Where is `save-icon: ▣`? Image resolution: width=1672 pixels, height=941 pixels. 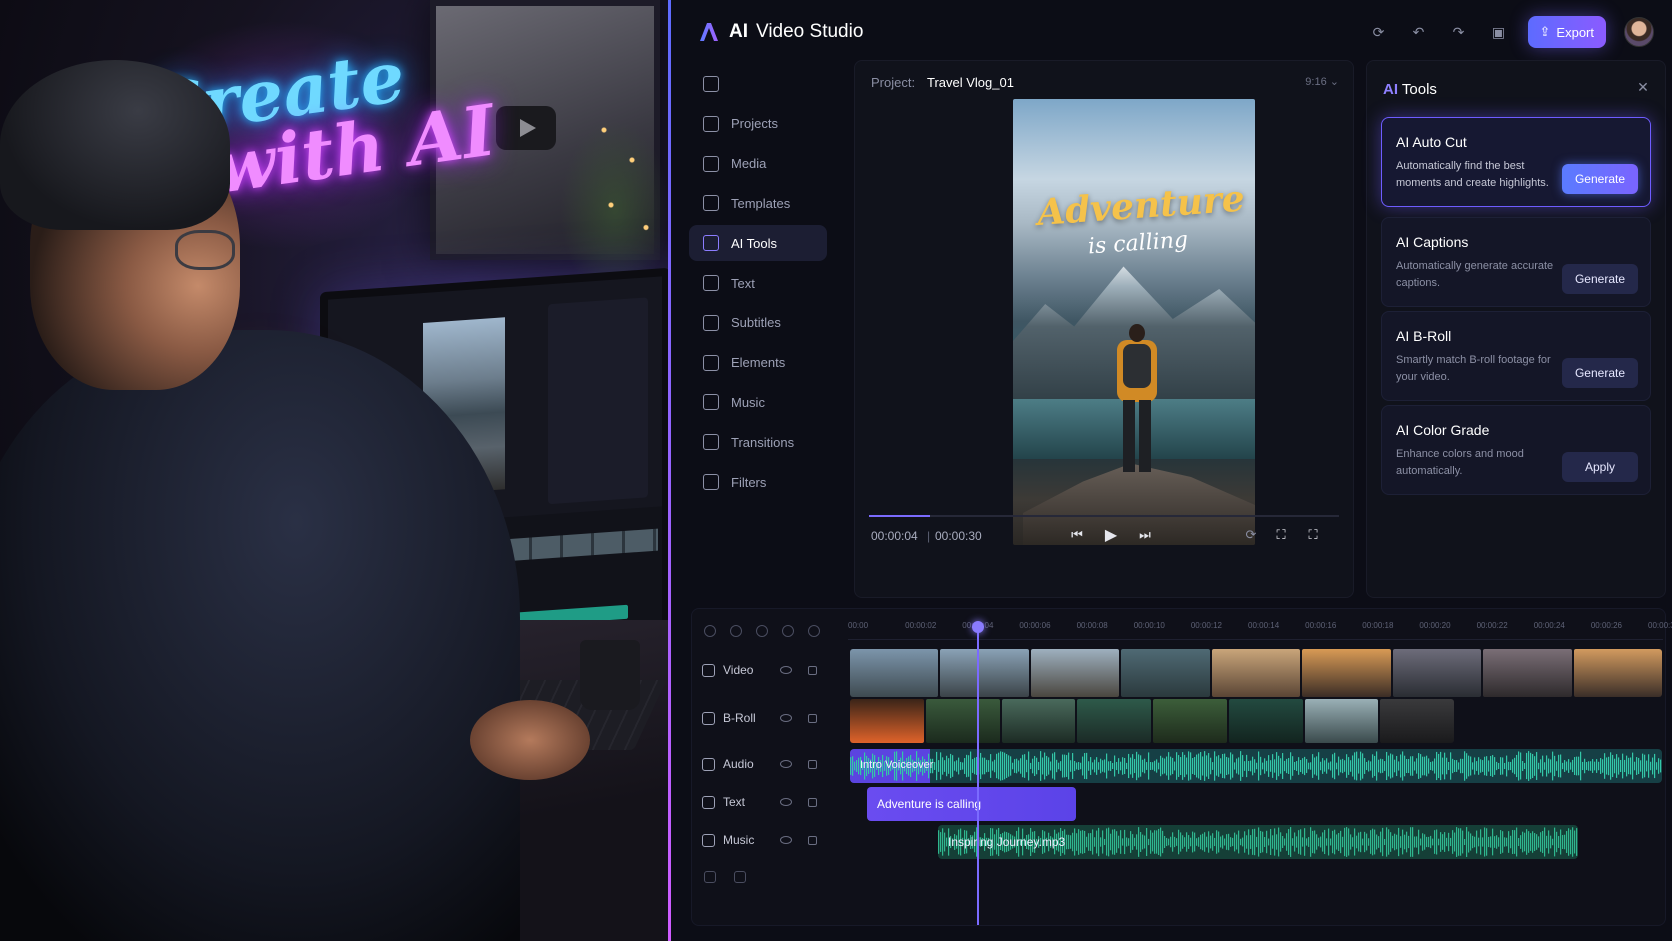 save-icon: ▣ is located at coordinates (1499, 32).